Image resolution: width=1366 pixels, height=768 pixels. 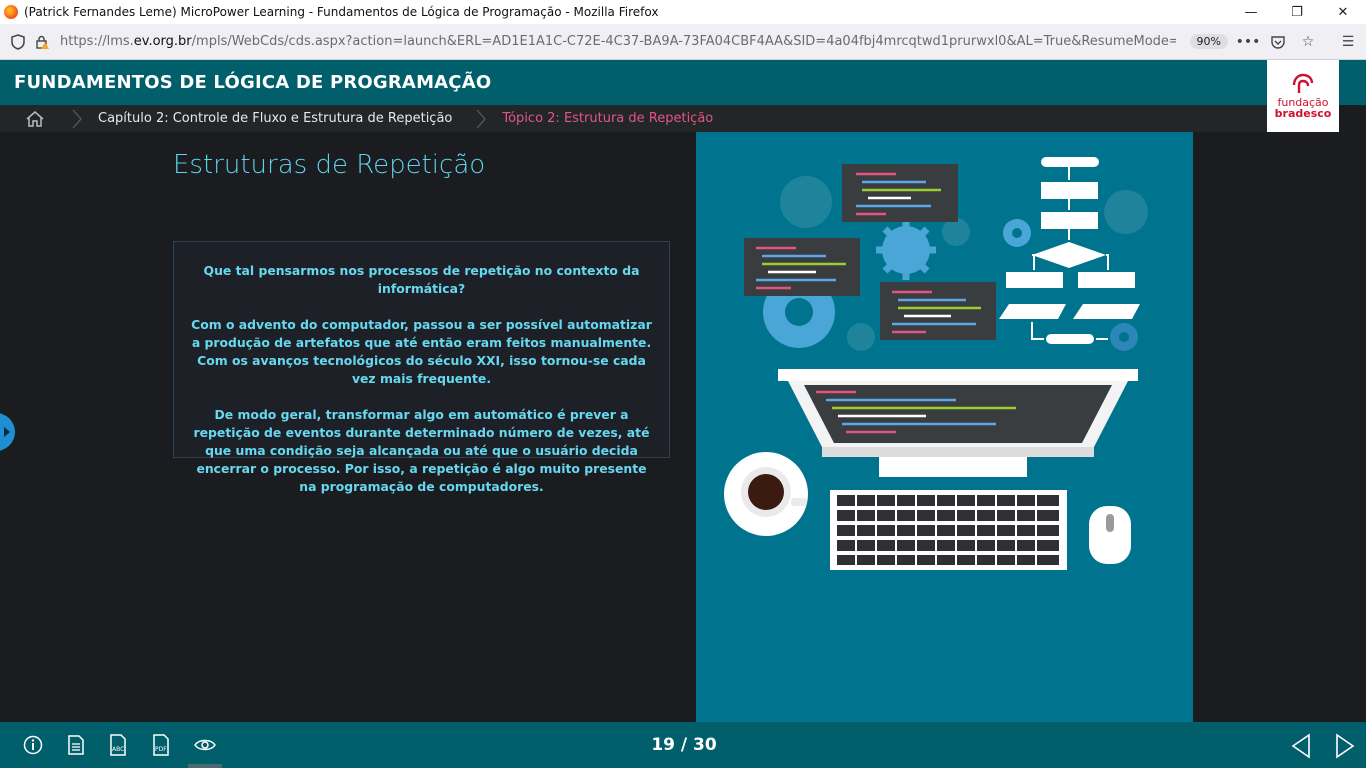 I want to click on restore-button: ❐, so click(x=1297, y=12).